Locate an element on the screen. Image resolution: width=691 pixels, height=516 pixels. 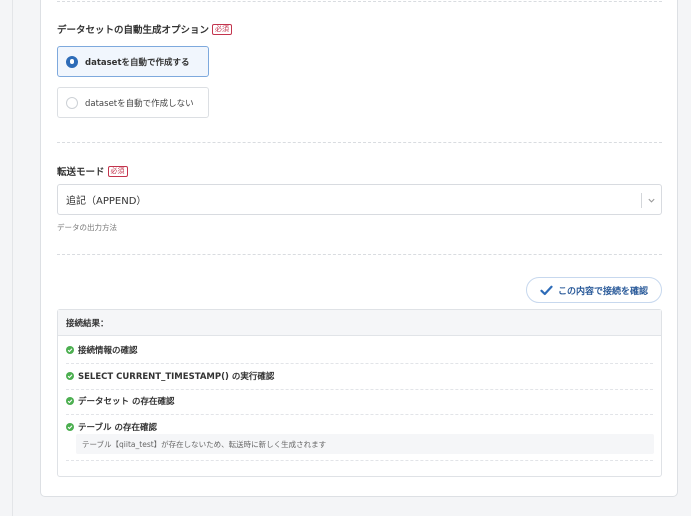
radio-selected-icon is located at coordinates (72, 61).